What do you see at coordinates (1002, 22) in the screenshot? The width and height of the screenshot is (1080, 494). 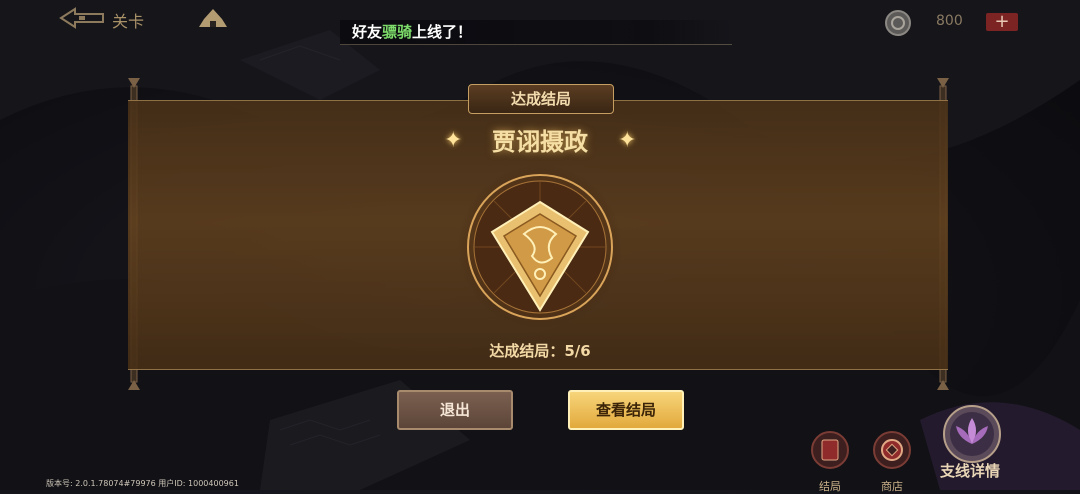 I see `add-coin-button: +` at bounding box center [1002, 22].